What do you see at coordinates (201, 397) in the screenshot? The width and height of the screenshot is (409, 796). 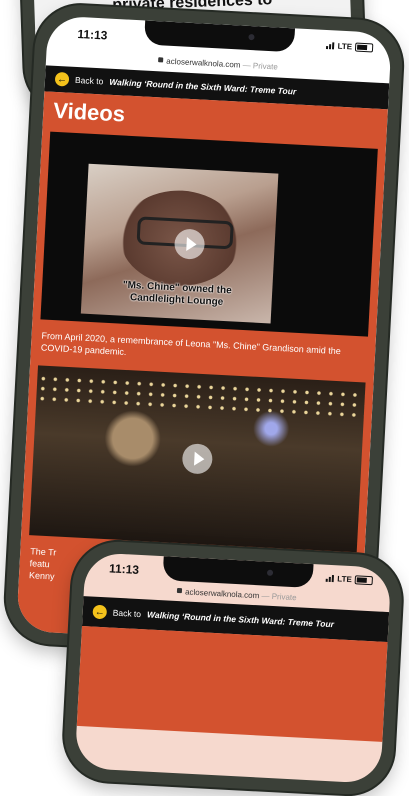 I see `string-lights-image` at bounding box center [201, 397].